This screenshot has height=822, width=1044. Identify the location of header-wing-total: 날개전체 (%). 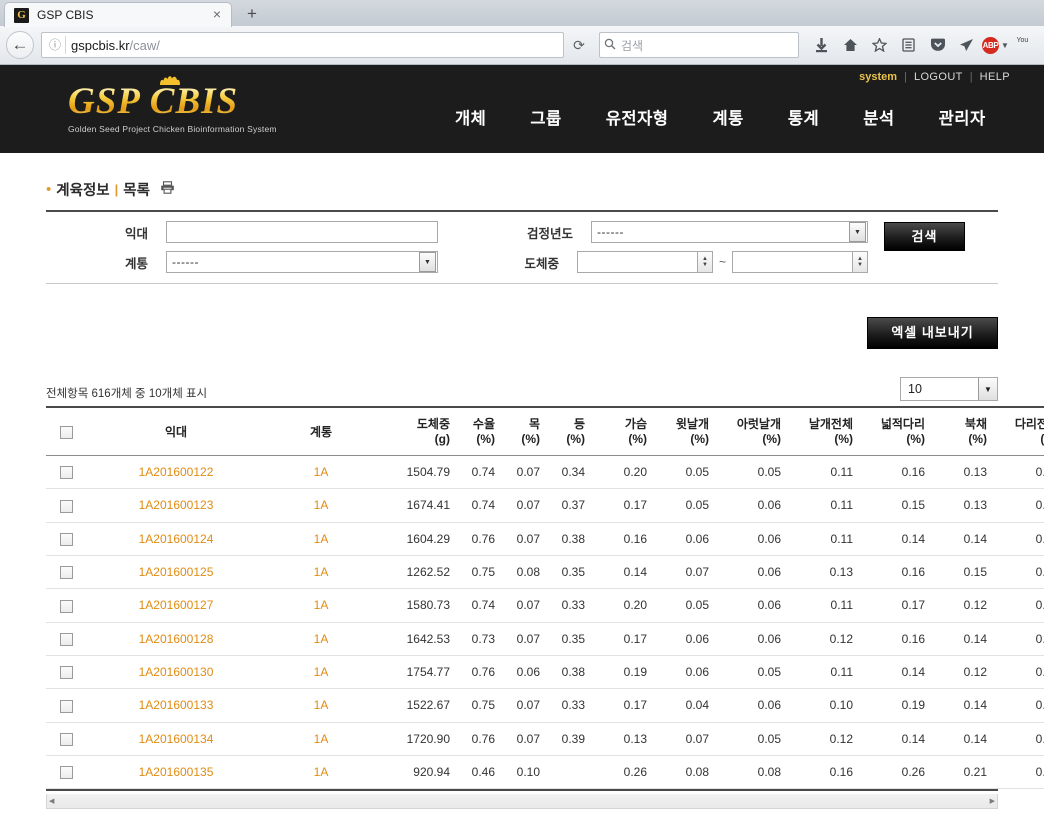
(821, 431).